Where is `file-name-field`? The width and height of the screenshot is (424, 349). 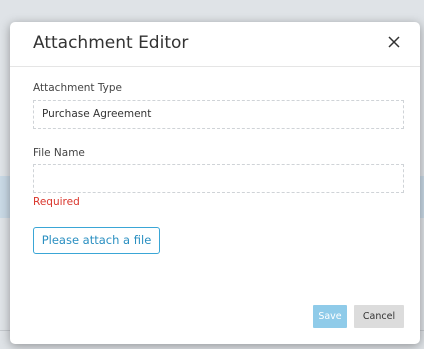 file-name-field is located at coordinates (218, 178).